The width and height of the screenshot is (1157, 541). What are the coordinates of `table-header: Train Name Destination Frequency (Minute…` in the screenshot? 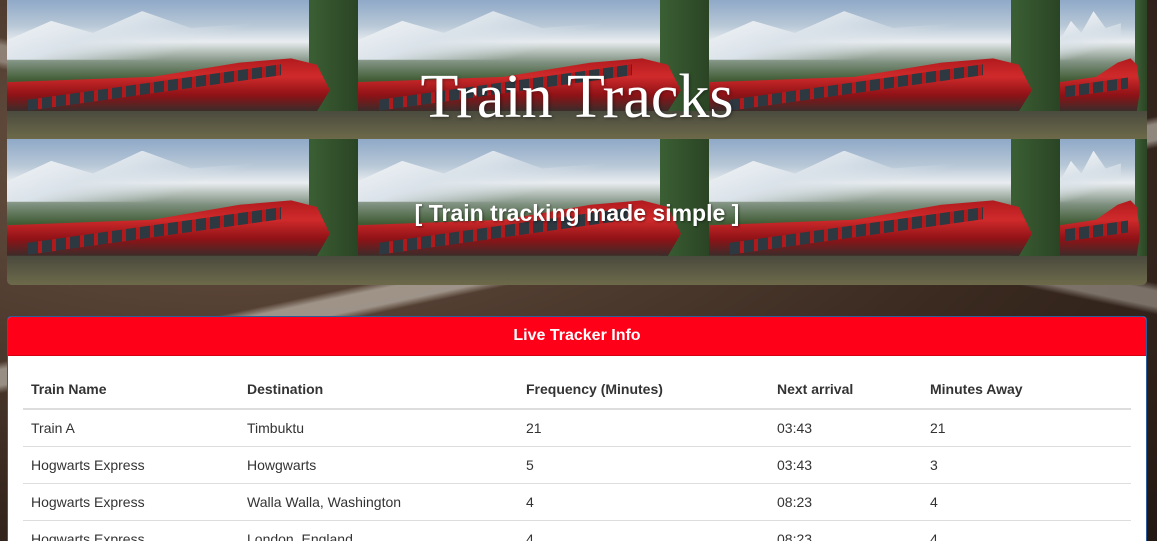 It's located at (577, 390).